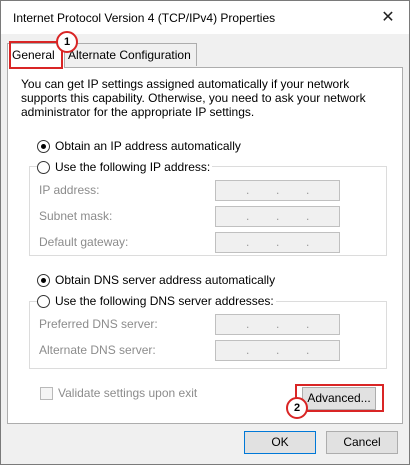 The image size is (410, 465). I want to click on obtain-dns-auto-label: Obtain DNS server address automatically, so click(165, 280).